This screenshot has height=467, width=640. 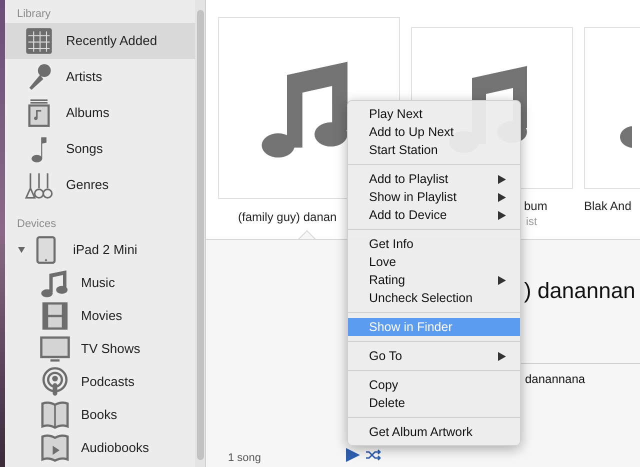 What do you see at coordinates (580, 291) in the screenshot?
I see `album-heading: ) danannan` at bounding box center [580, 291].